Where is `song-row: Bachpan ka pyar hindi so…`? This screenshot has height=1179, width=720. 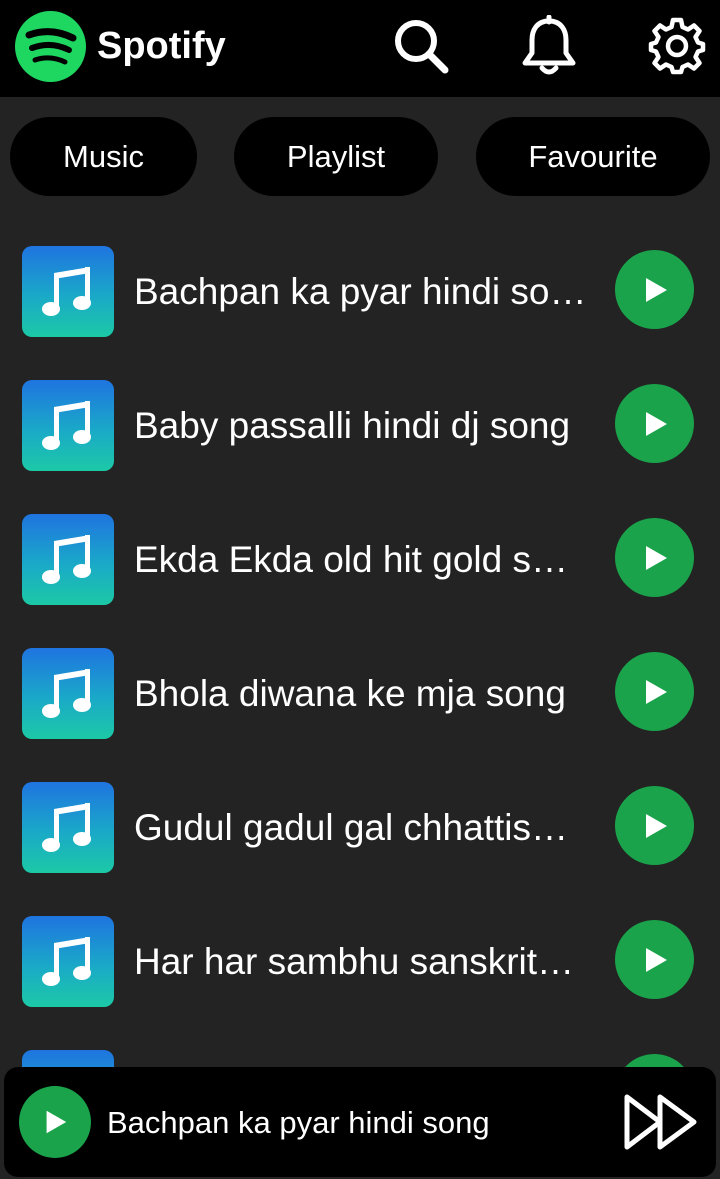 song-row: Bachpan ka pyar hindi so… is located at coordinates (360, 296).